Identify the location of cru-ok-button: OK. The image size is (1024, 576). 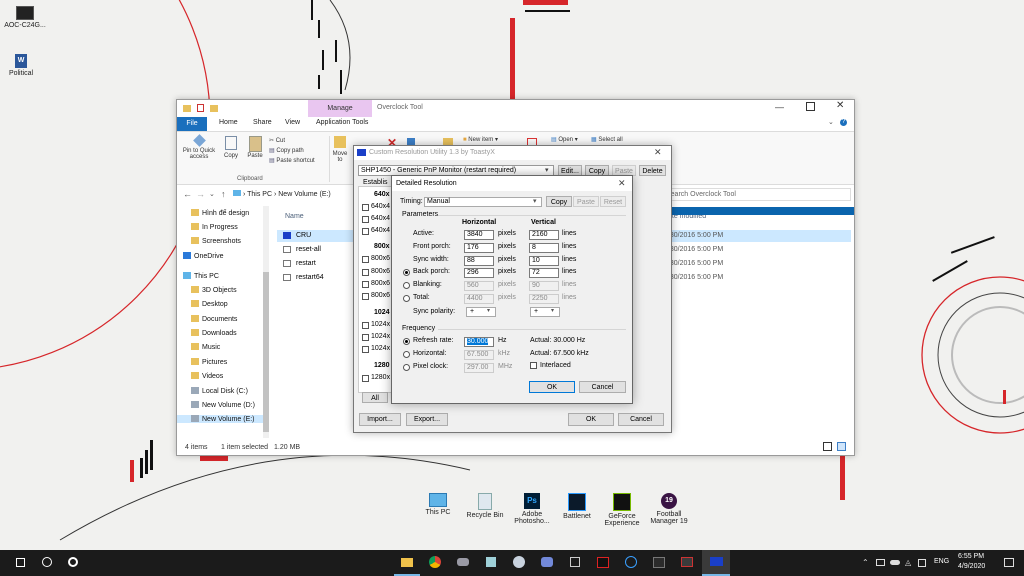
(591, 419).